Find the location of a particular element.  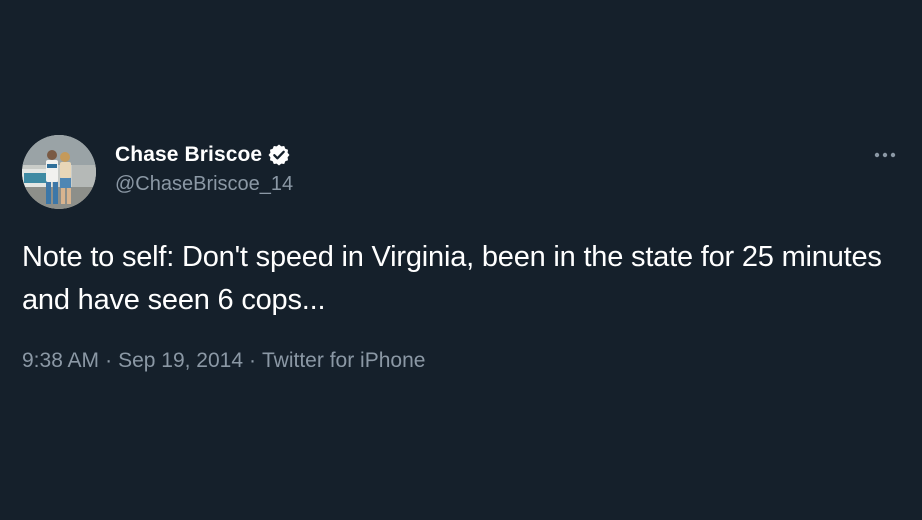

tweet-source: Twitter for iPhone is located at coordinates (343, 360).